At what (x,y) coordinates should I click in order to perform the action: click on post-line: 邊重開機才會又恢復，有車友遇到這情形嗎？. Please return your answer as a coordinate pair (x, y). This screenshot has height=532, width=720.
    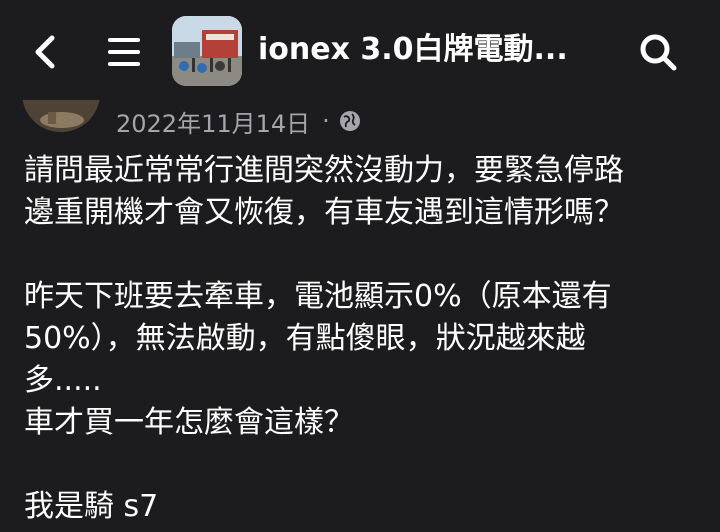
    Looking at the image, I should click on (324, 212).